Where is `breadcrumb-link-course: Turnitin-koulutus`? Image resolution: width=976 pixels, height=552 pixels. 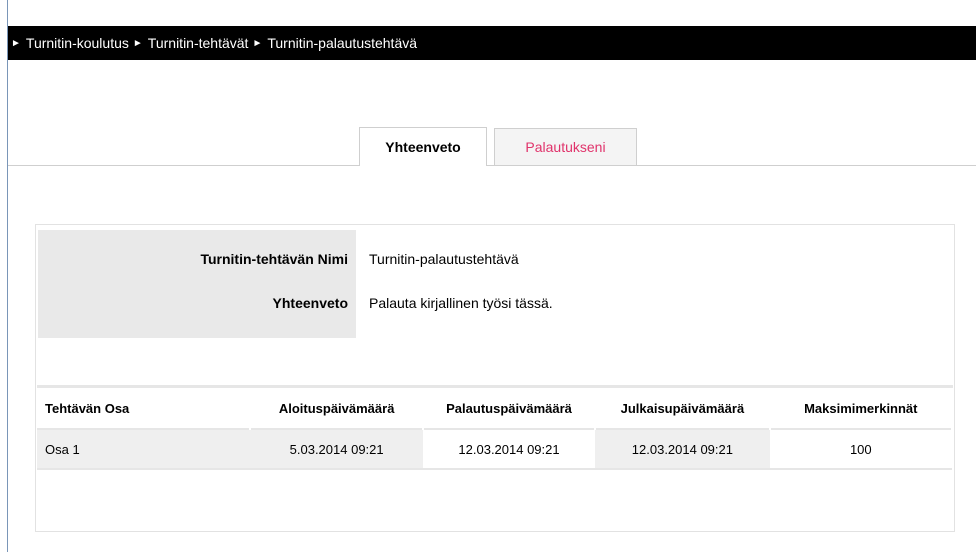
breadcrumb-link-course: Turnitin-koulutus is located at coordinates (77, 43).